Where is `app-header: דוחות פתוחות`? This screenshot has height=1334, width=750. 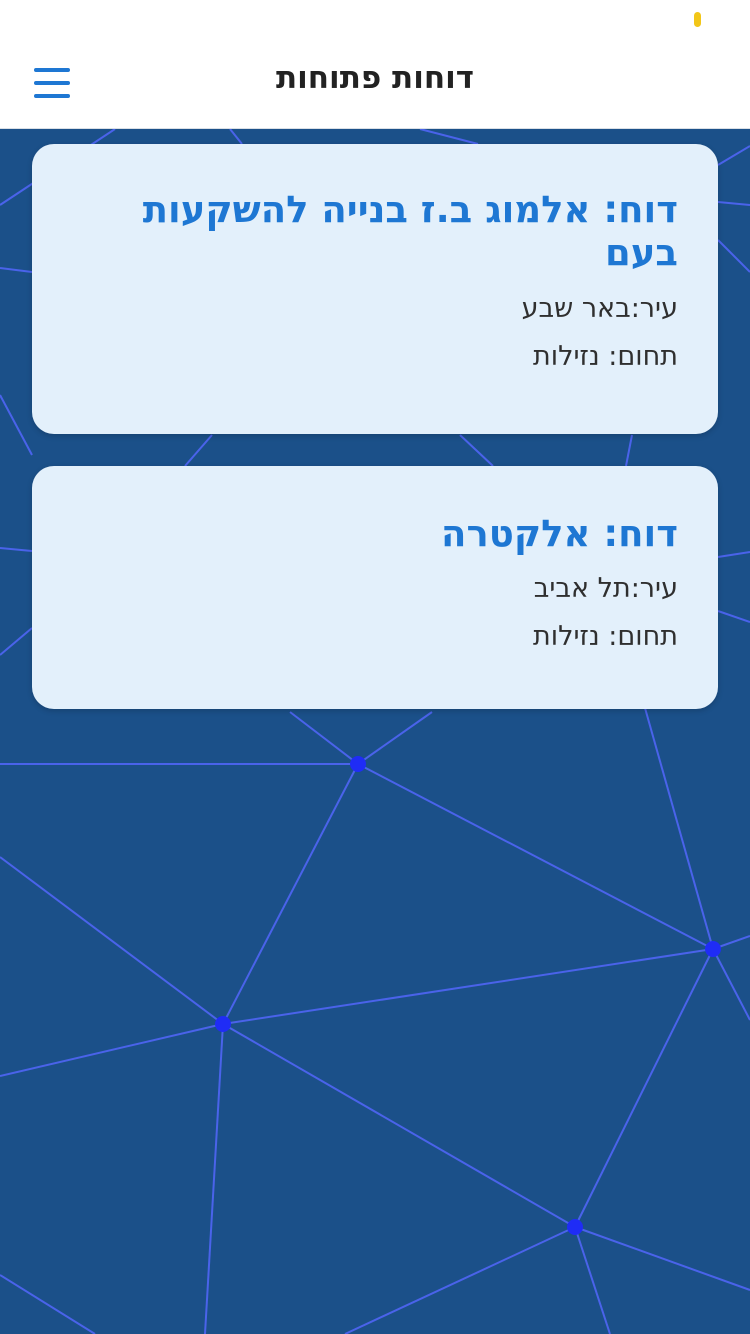
app-header: דוחות פתוחות is located at coordinates (375, 84).